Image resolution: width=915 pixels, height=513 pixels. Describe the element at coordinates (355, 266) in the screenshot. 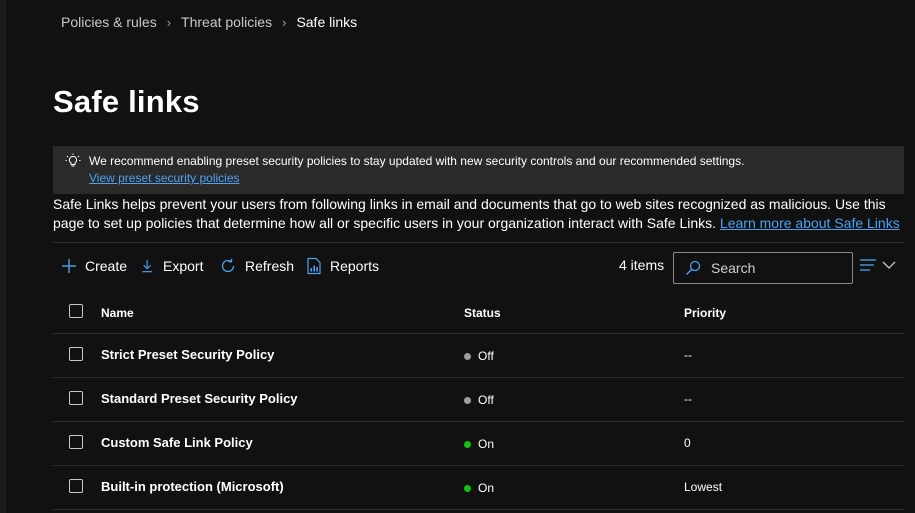

I see `reports-label: Reports` at that location.